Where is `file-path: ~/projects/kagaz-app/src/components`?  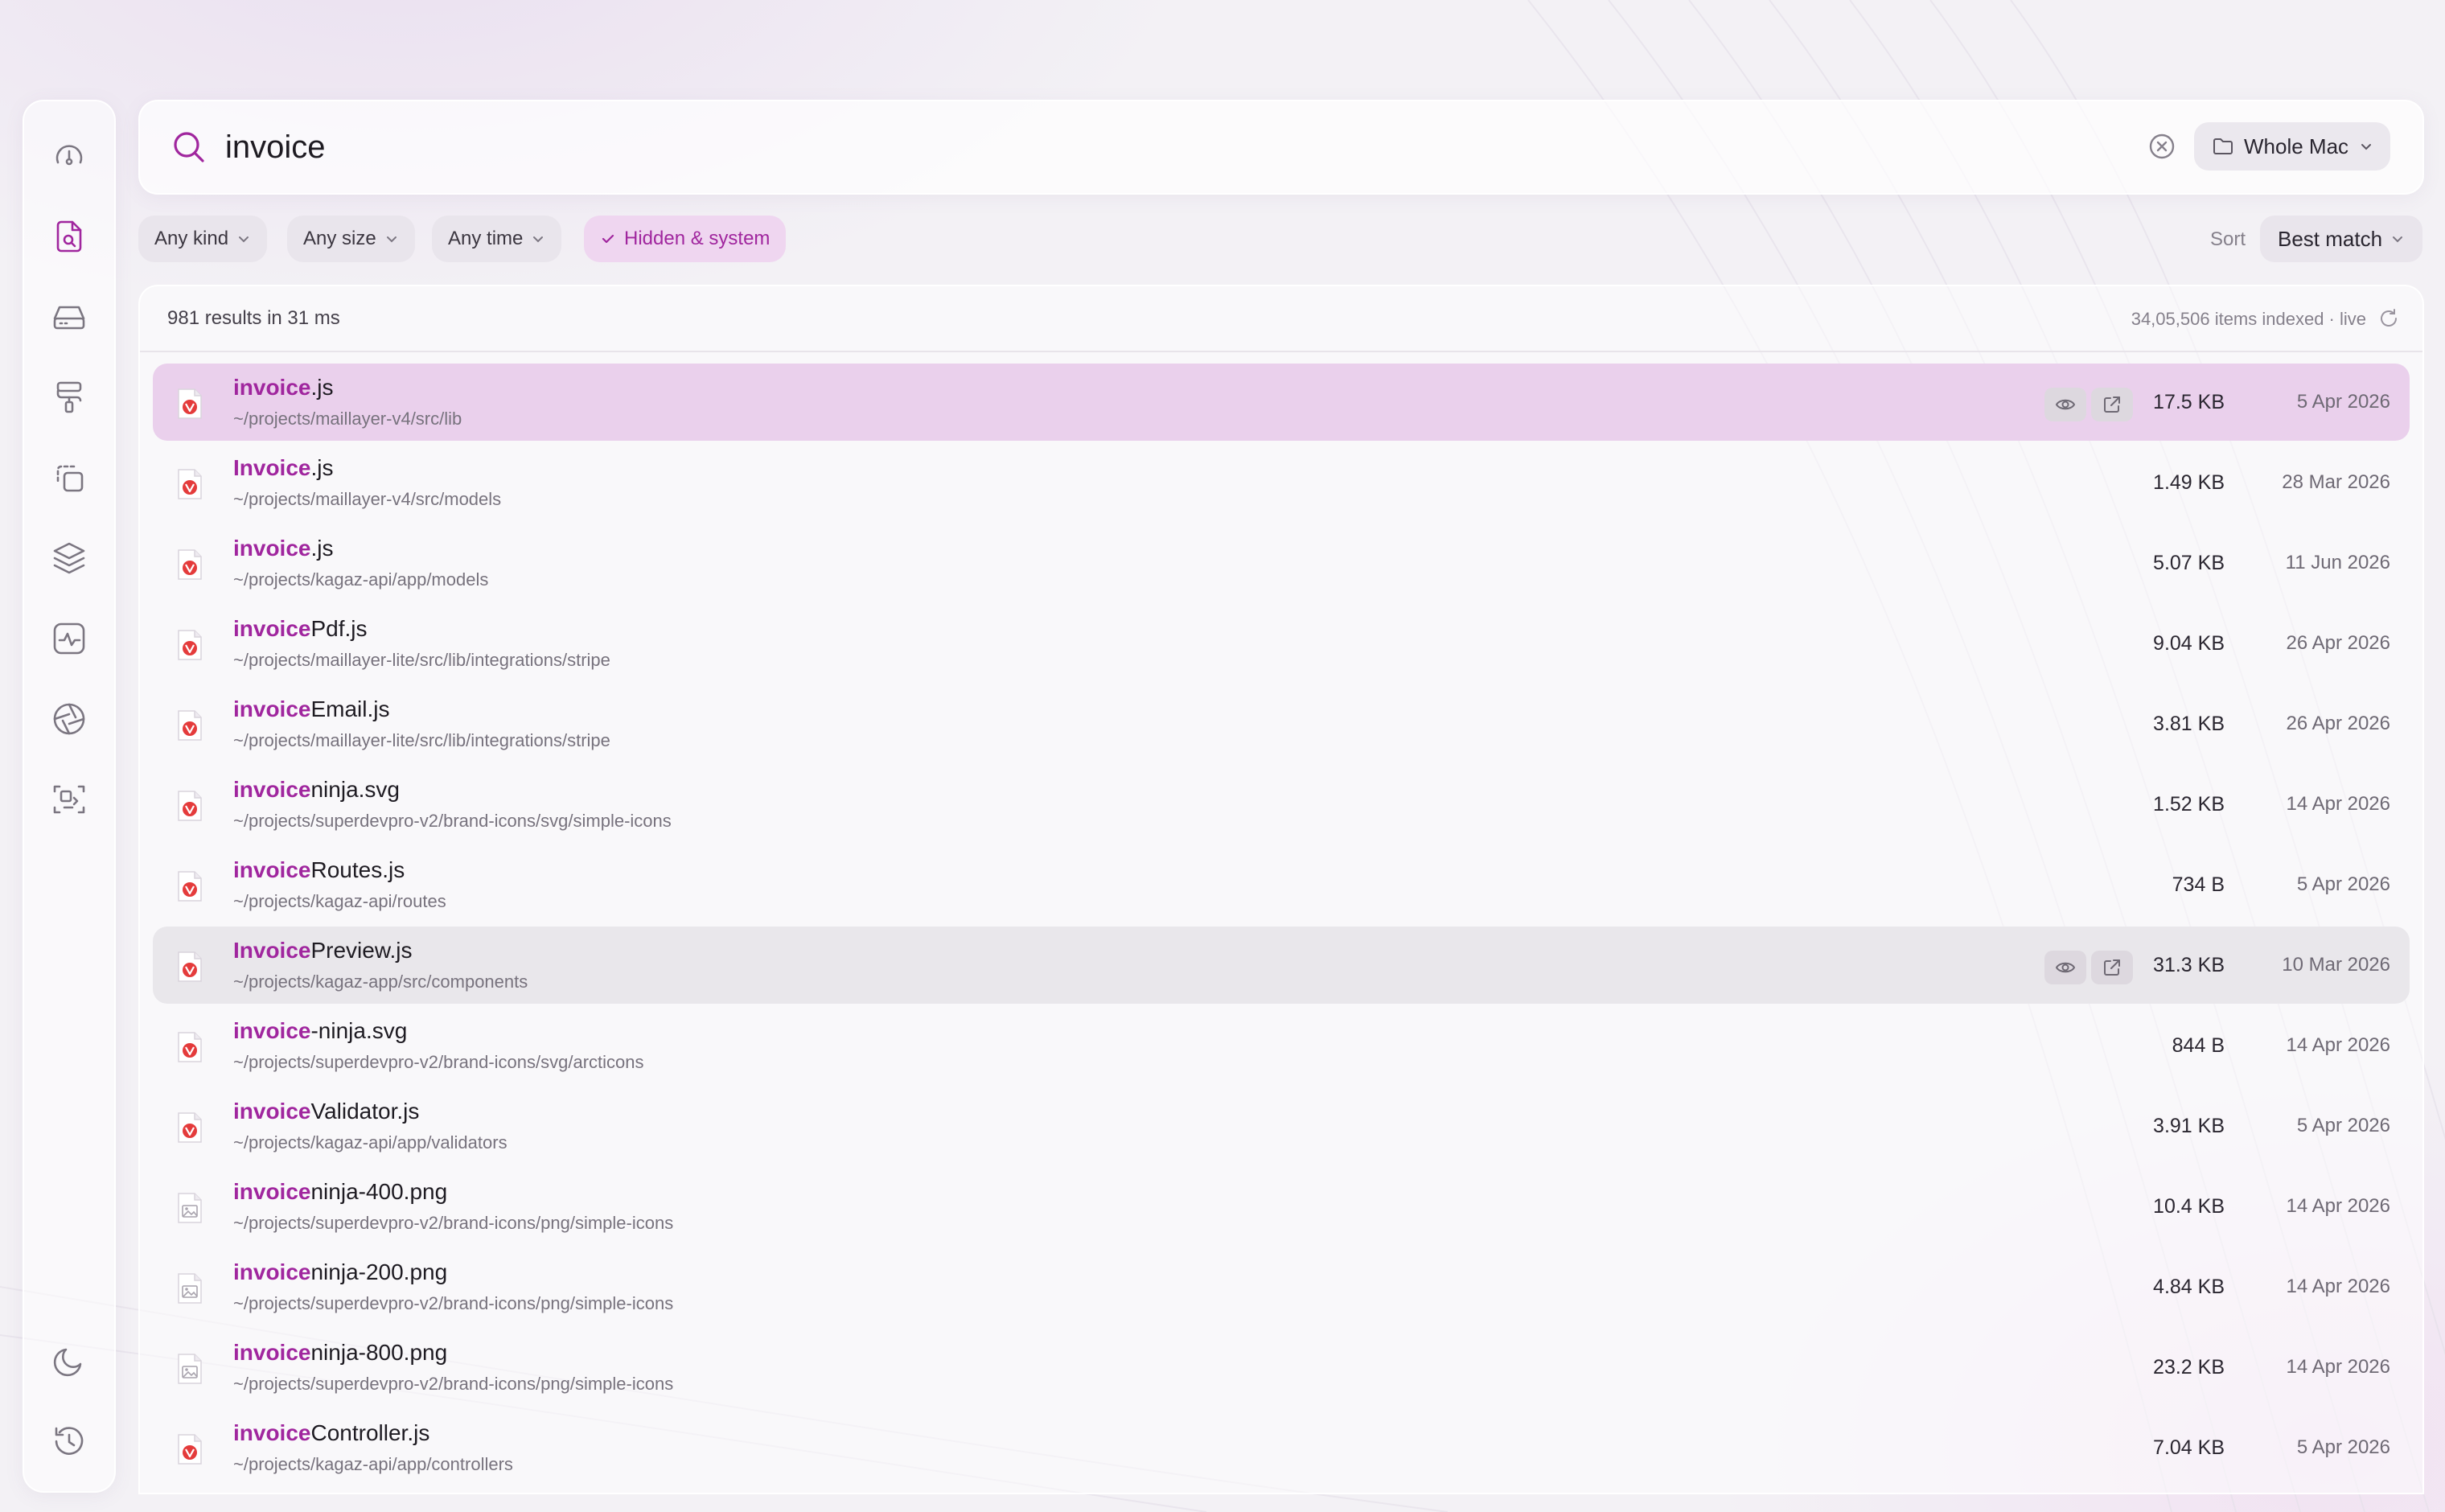
file-path: ~/projects/kagaz-app/src/components is located at coordinates (380, 982).